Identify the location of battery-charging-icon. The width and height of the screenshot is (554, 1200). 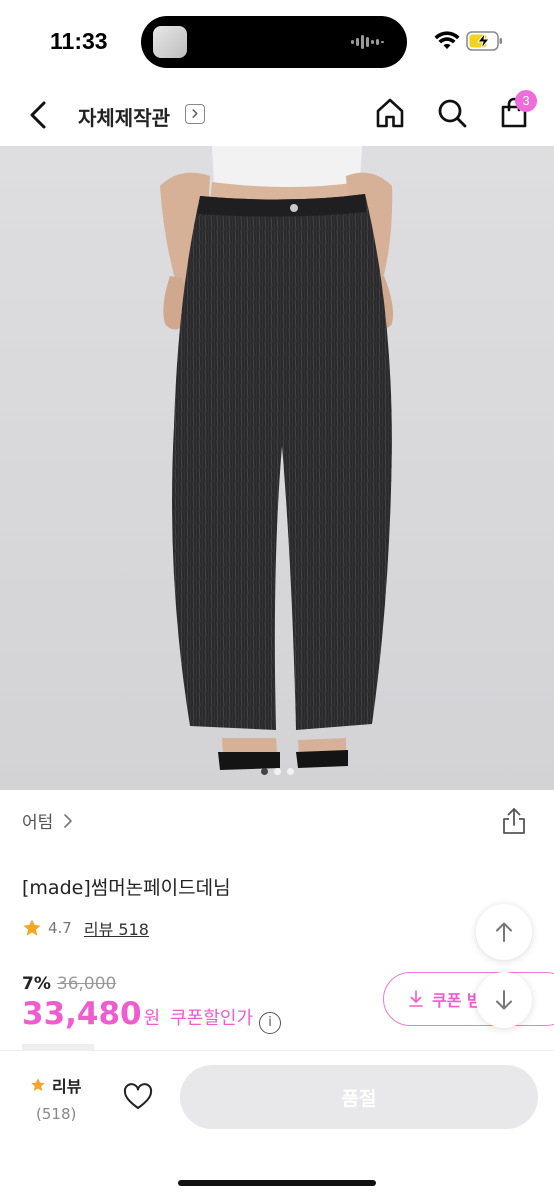
(484, 41).